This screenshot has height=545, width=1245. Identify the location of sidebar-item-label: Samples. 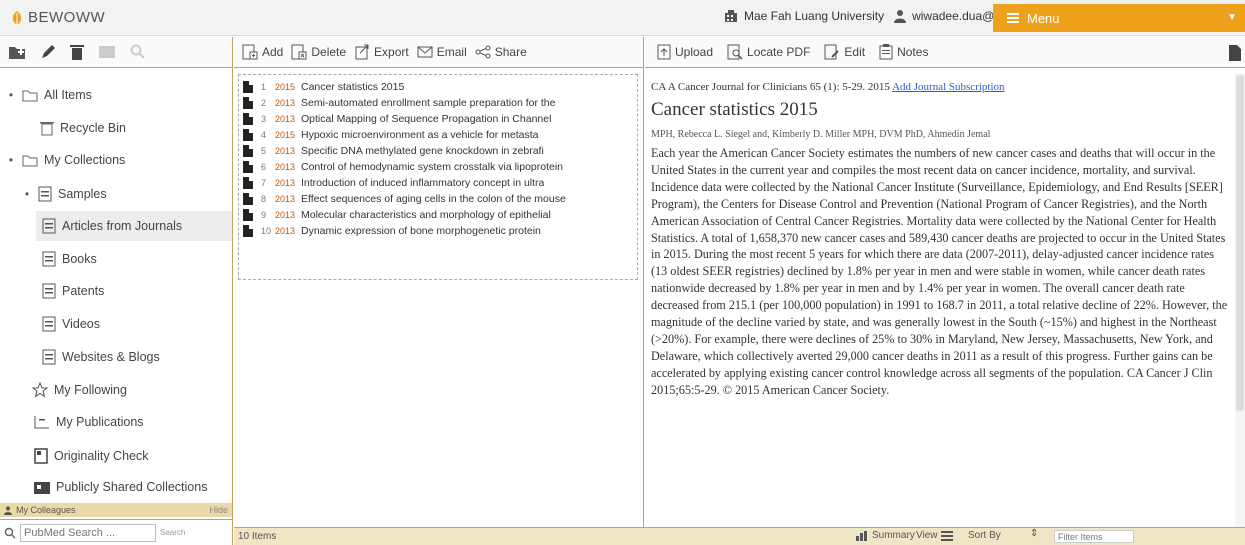
(82, 194).